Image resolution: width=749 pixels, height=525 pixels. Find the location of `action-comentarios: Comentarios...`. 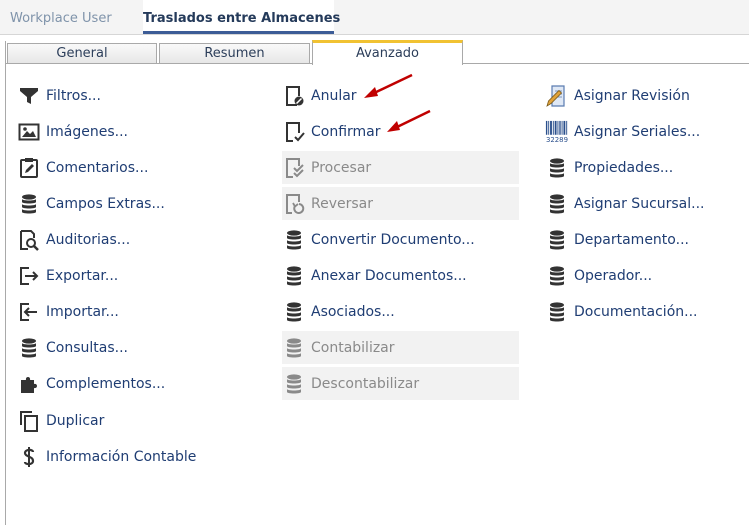

action-comentarios: Comentarios... is located at coordinates (137, 167).